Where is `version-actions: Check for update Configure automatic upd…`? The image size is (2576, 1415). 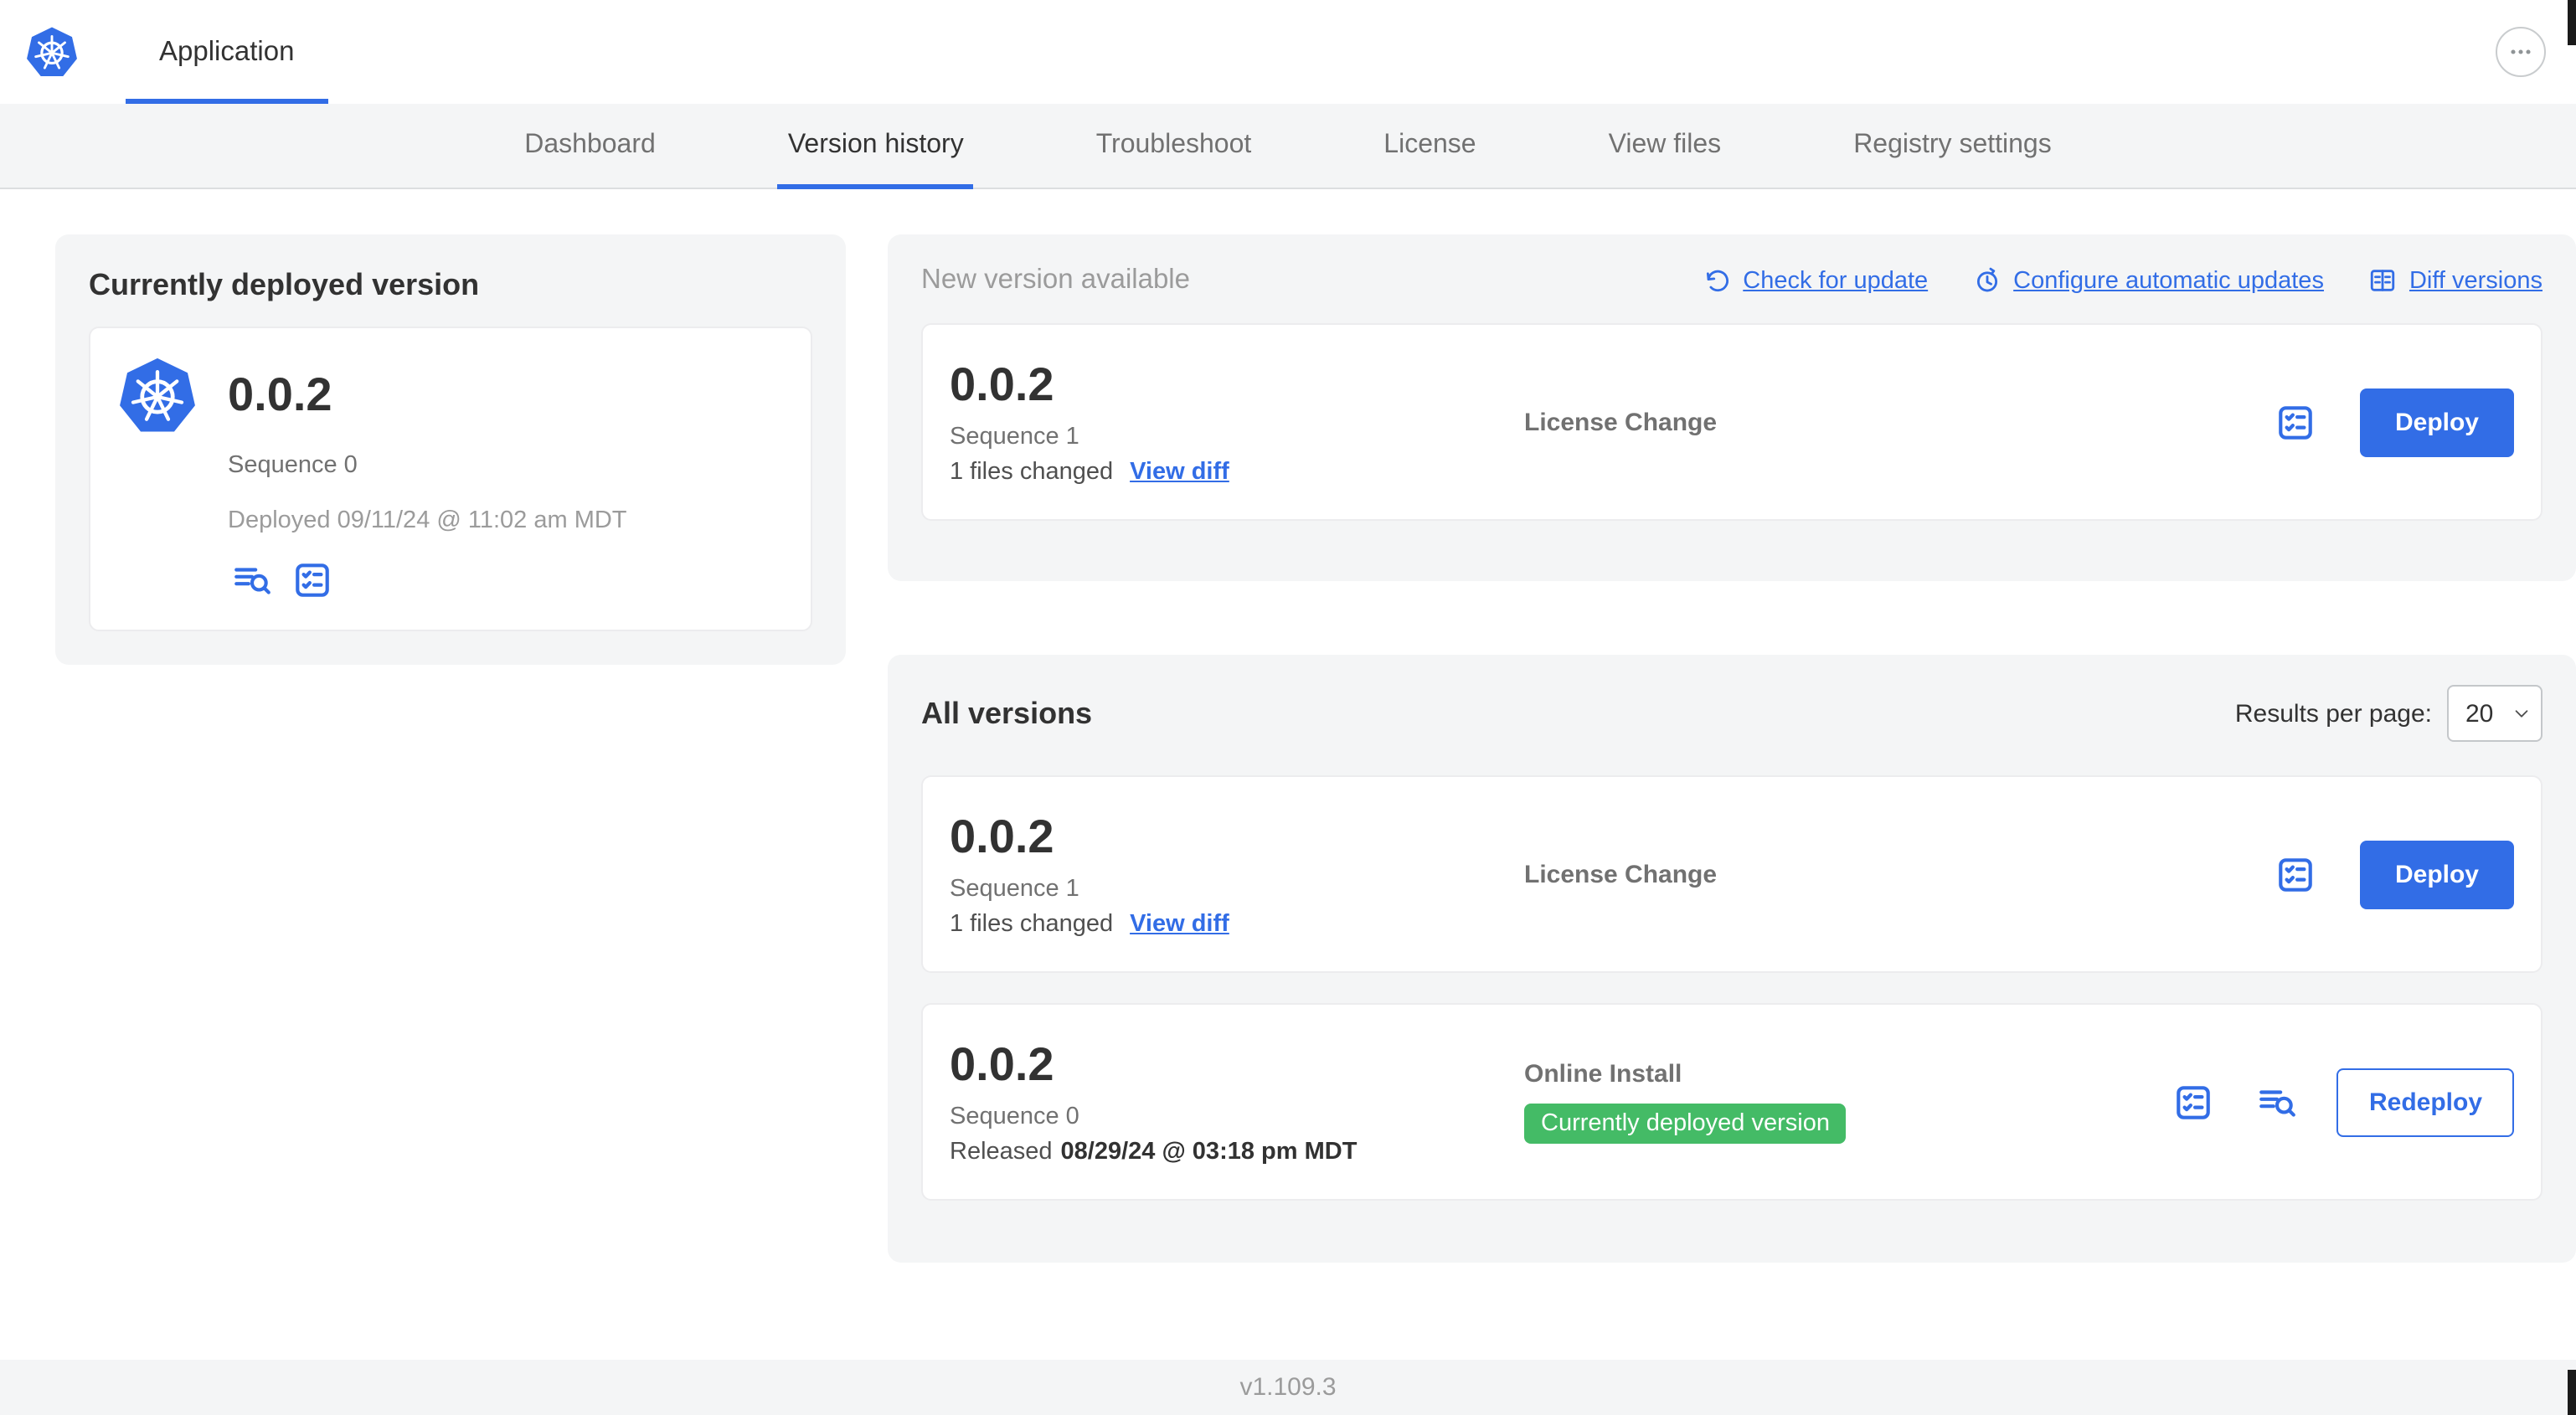
version-actions: Check for update Configure automatic upd… is located at coordinates (2123, 280).